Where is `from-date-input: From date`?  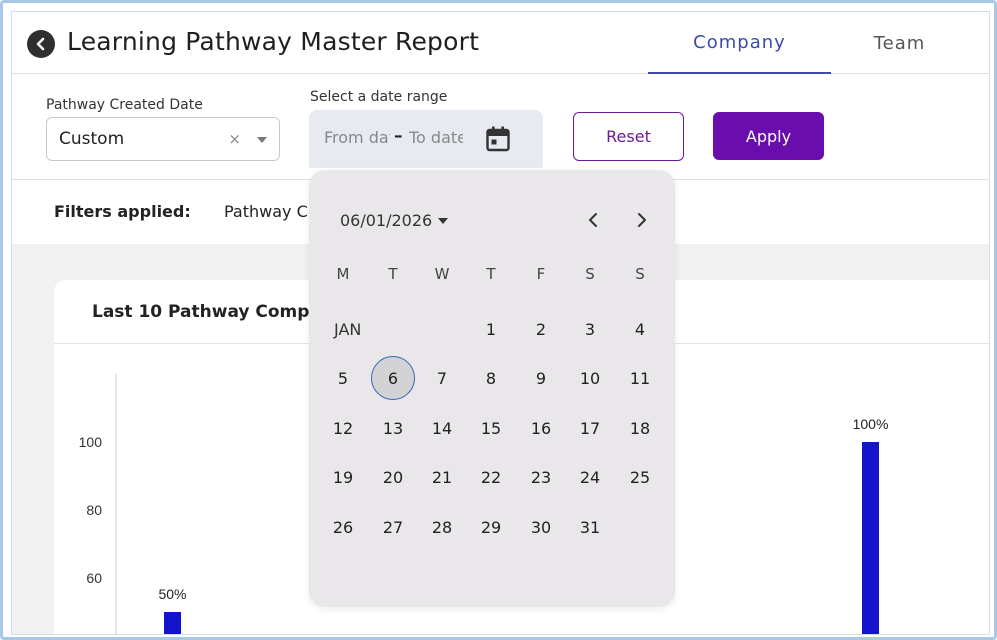 from-date-input: From date is located at coordinates (357, 137).